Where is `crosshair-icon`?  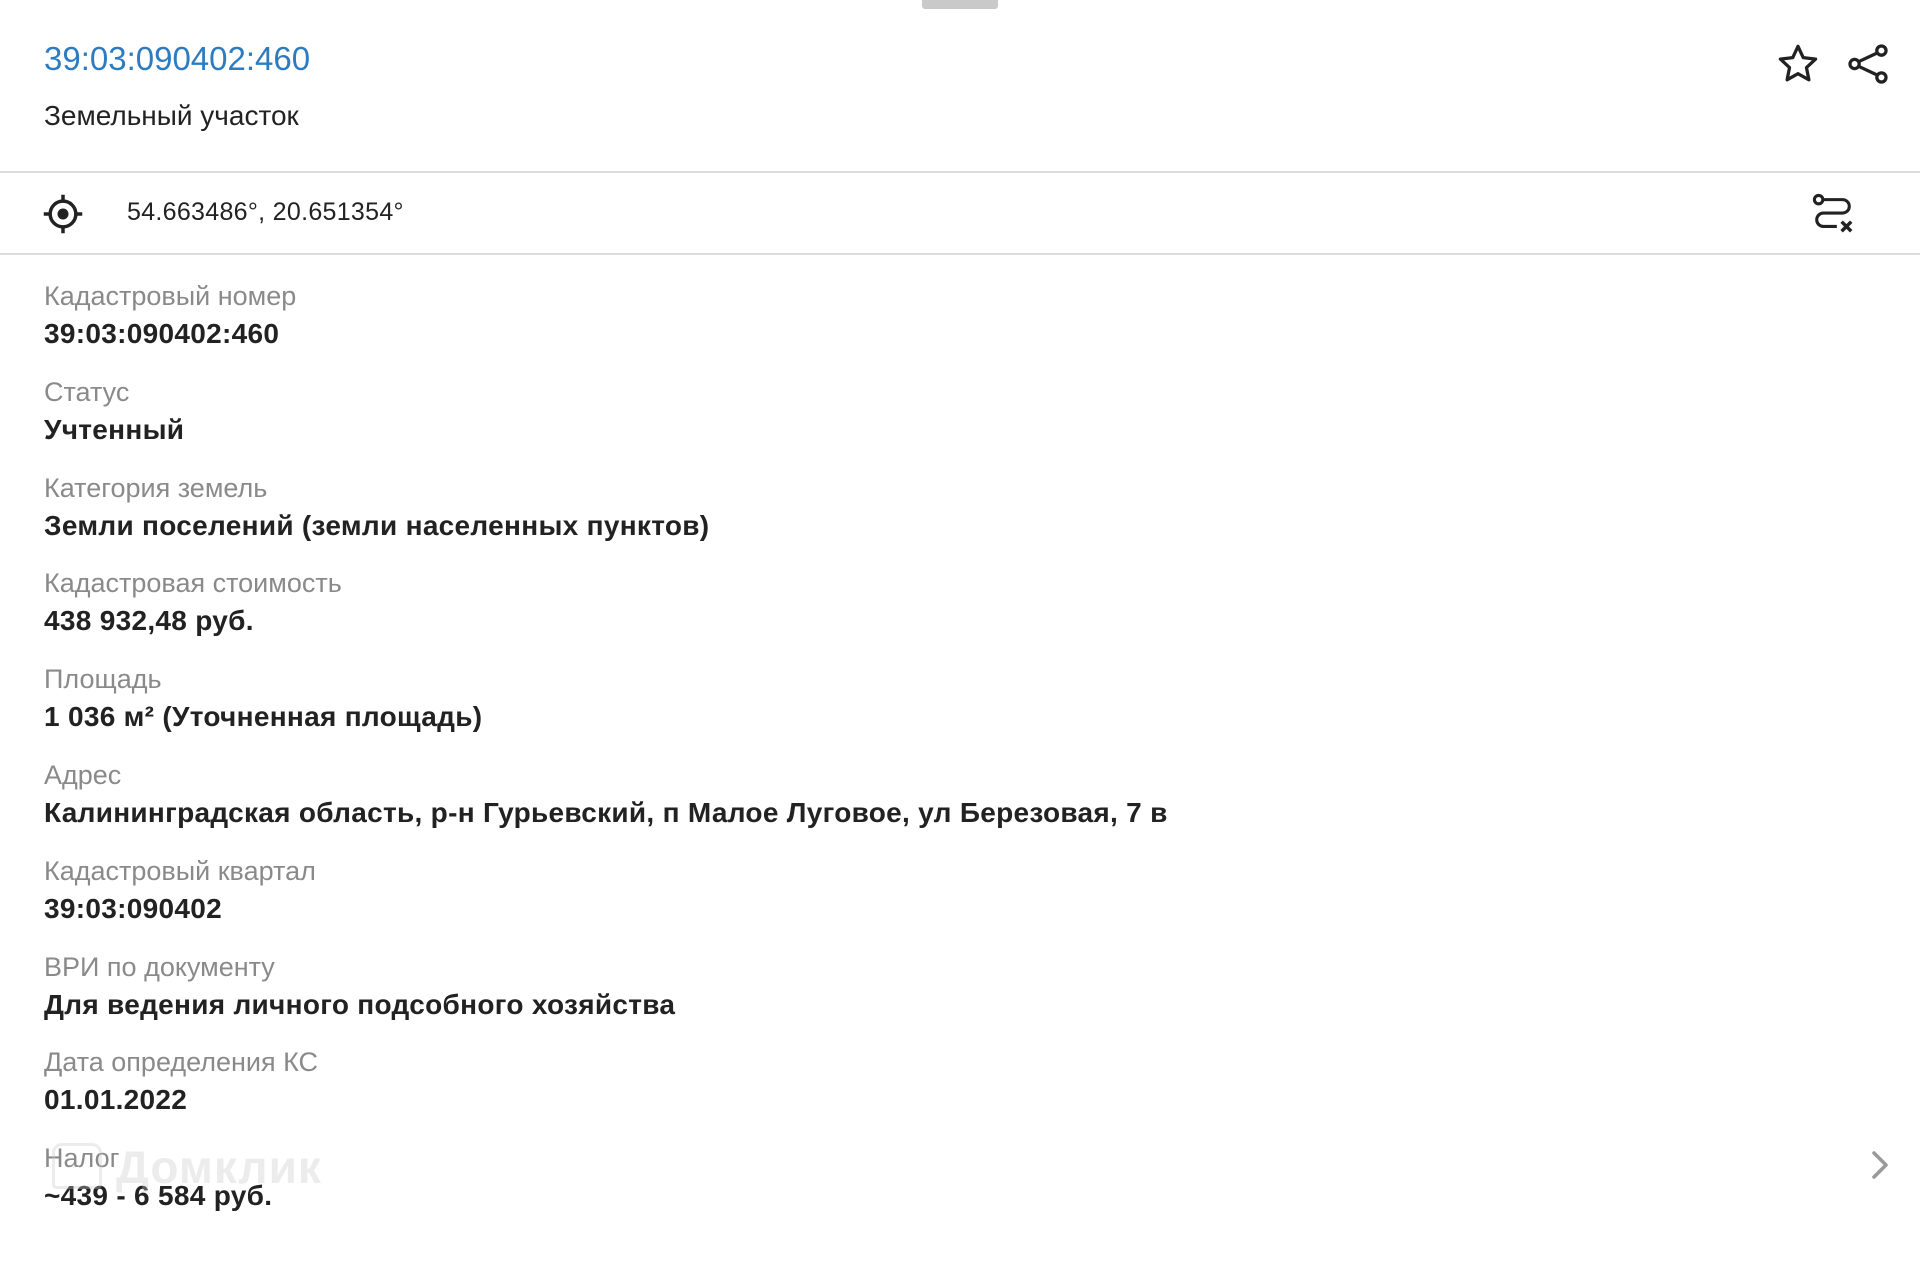
crosshair-icon is located at coordinates (63, 214).